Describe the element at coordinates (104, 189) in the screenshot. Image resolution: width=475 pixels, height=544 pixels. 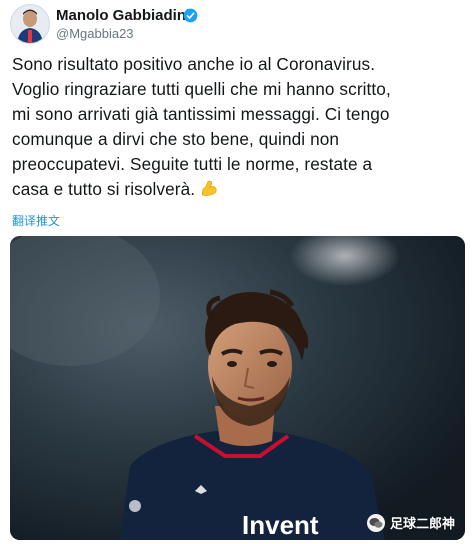
I see `tweet-text-line: casa e tutto si risolverà.` at that location.